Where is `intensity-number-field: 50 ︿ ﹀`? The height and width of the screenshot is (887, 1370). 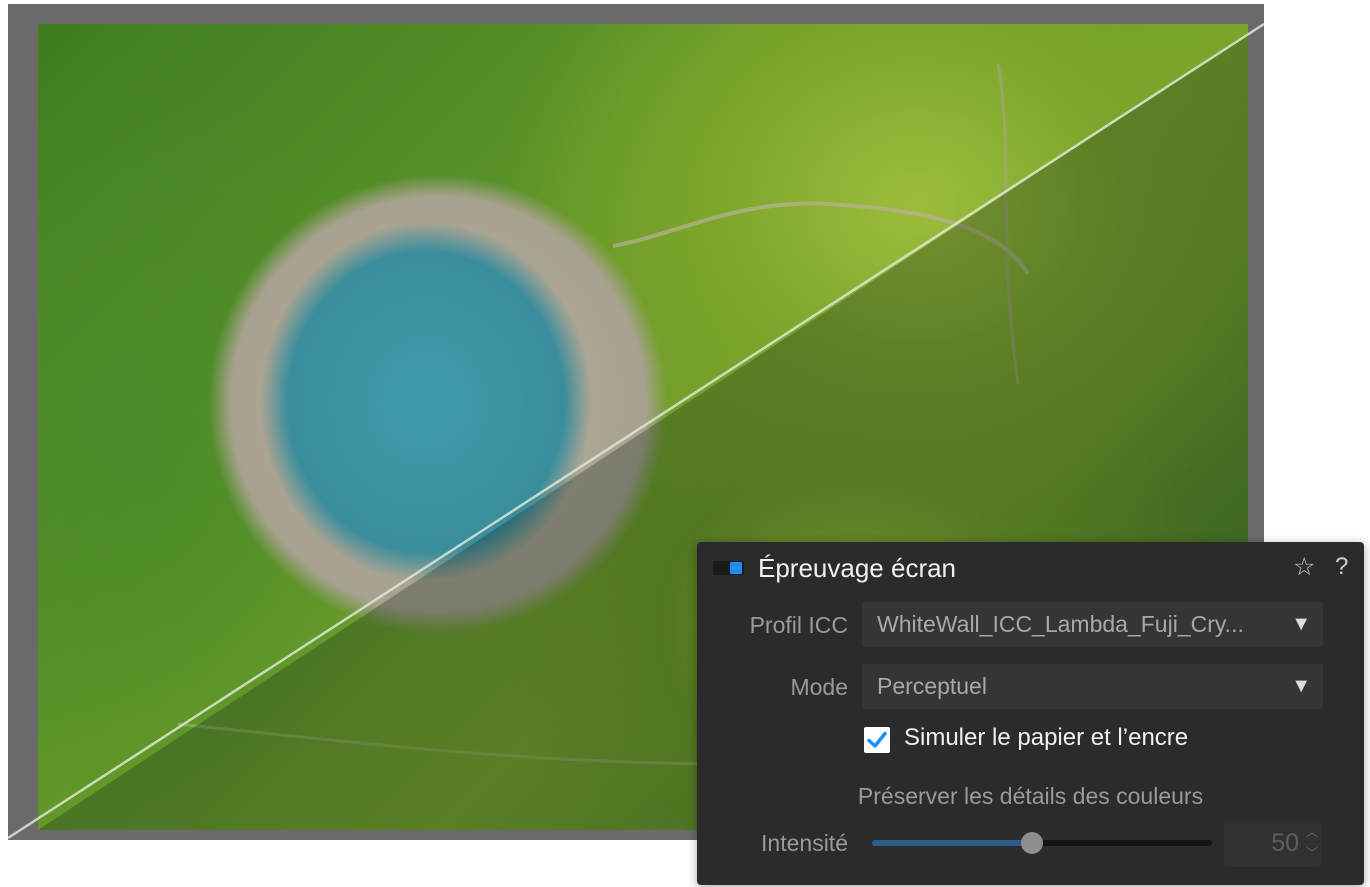
intensity-number-field: 50 ︿ ﹀ is located at coordinates (1272, 843).